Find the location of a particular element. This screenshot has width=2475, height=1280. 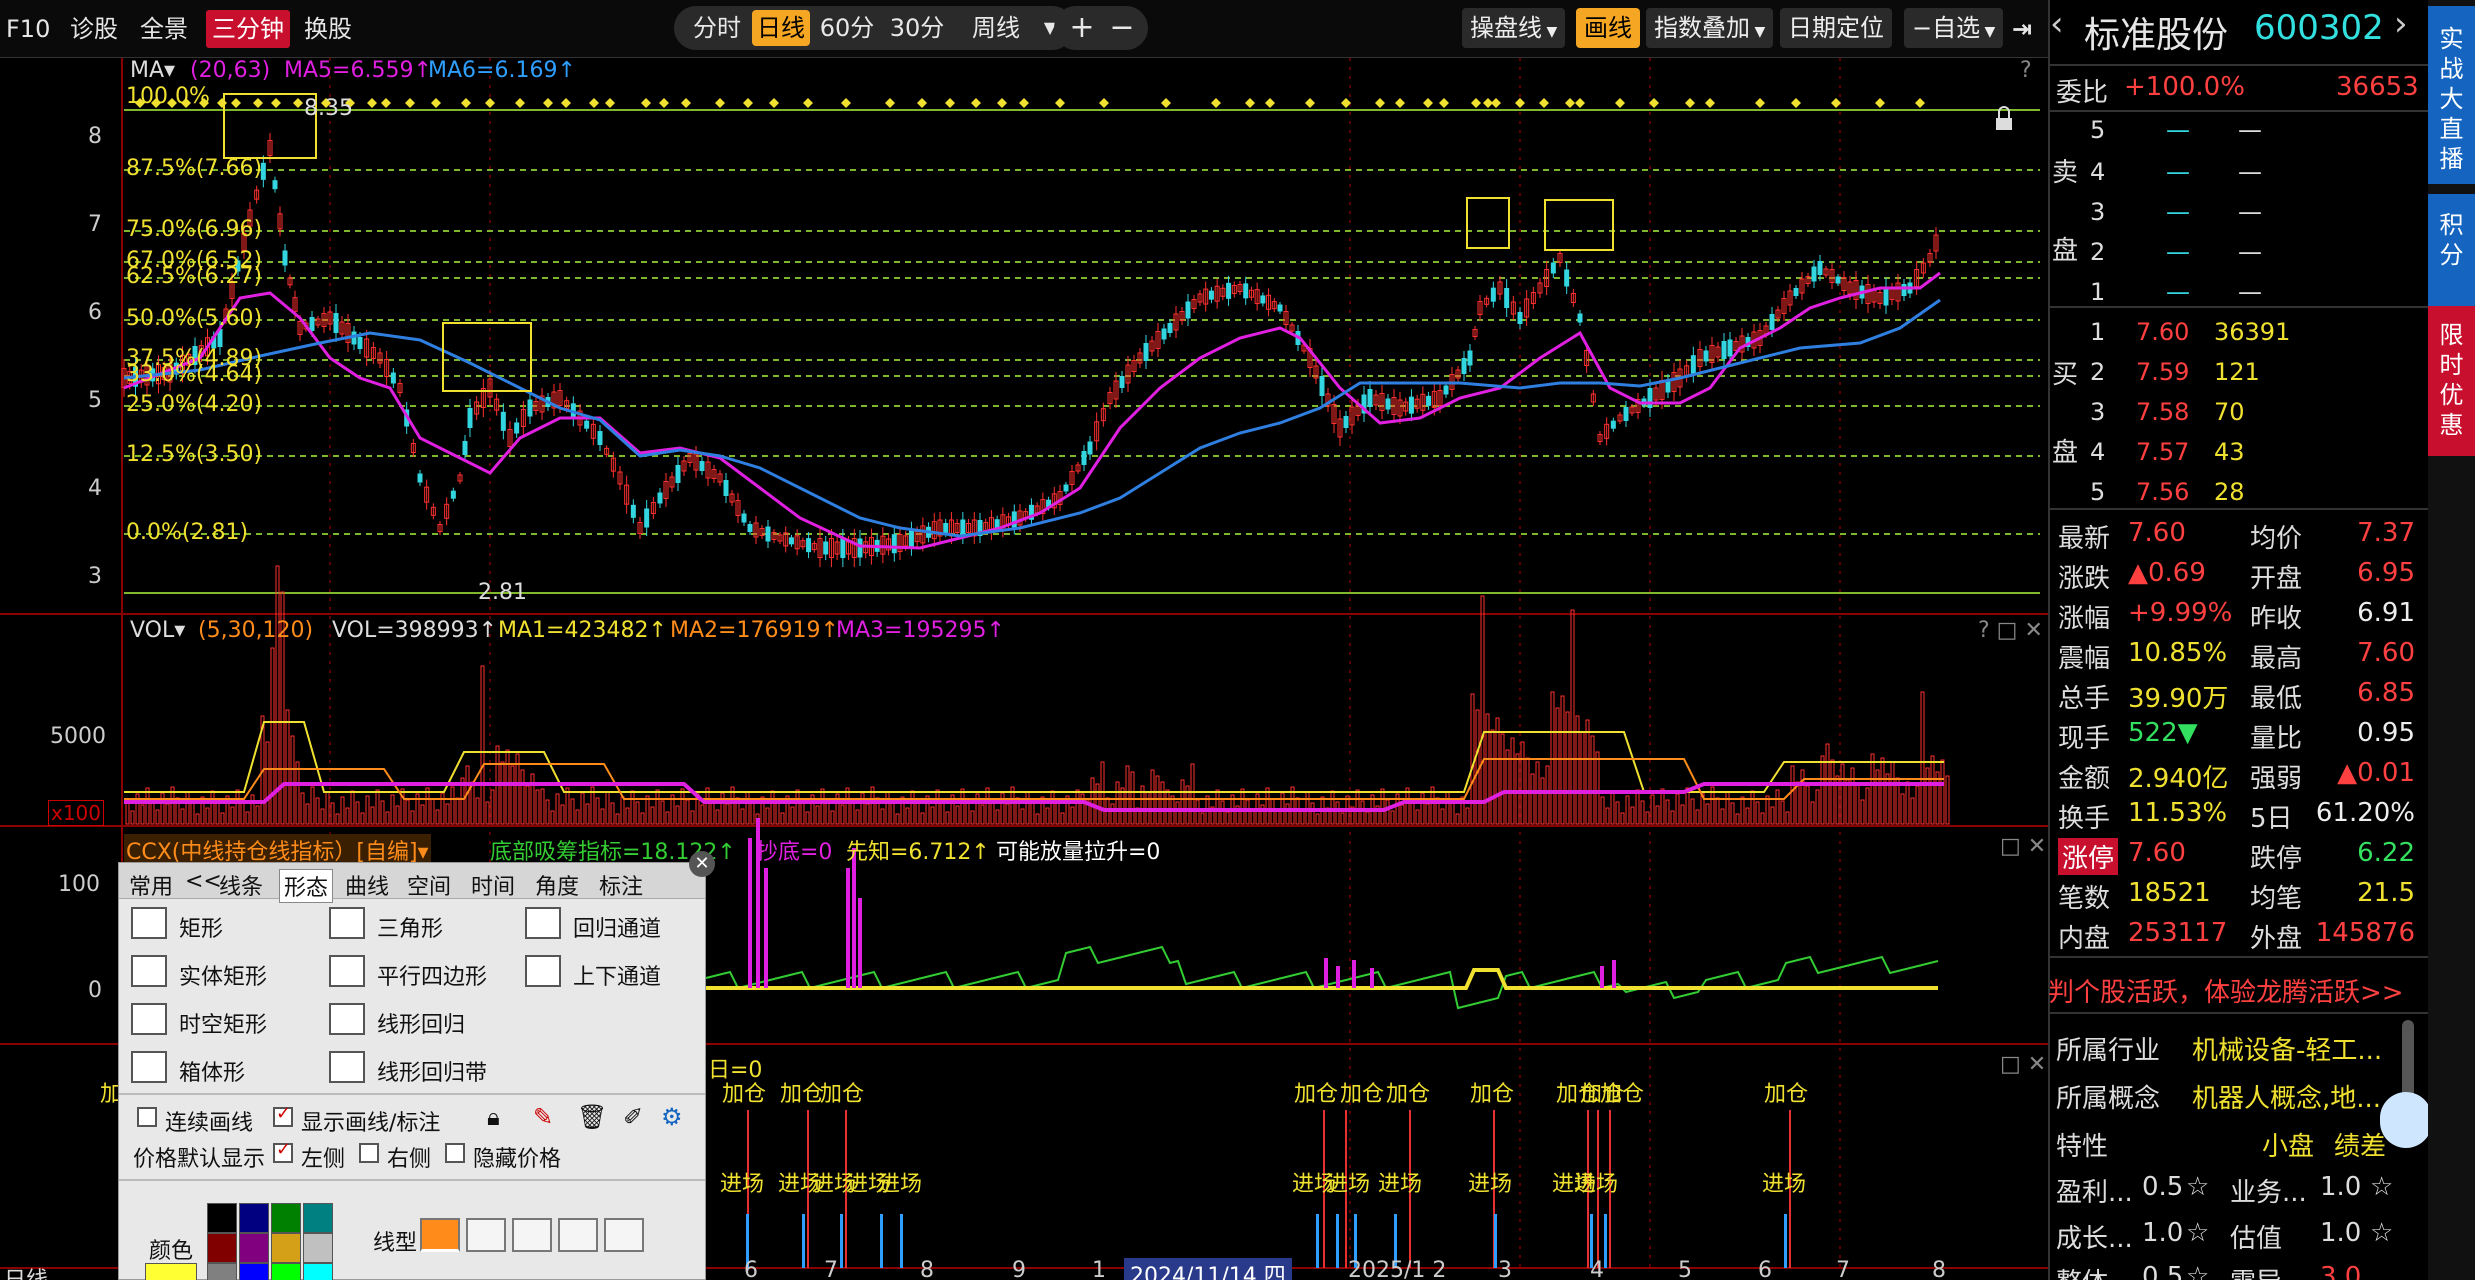

hide-price-checkbox is located at coordinates (455, 1153).